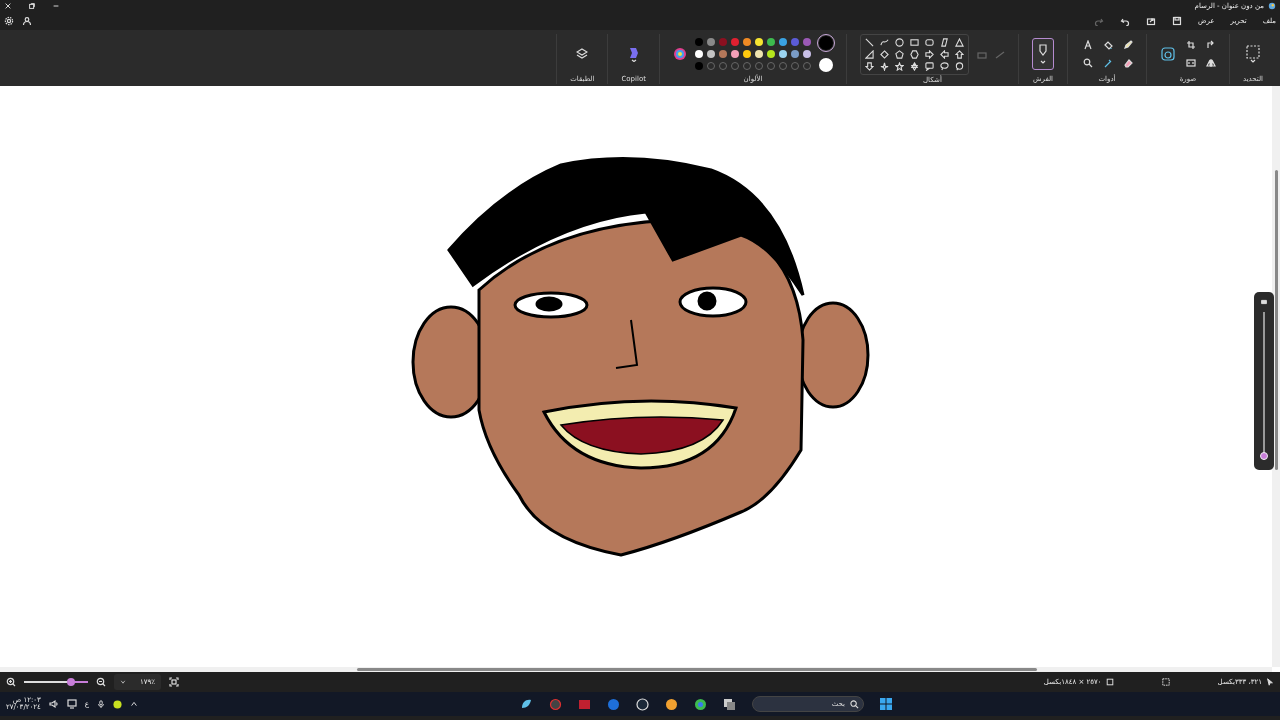  I want to click on arrow-left-icon, so click(944, 54).